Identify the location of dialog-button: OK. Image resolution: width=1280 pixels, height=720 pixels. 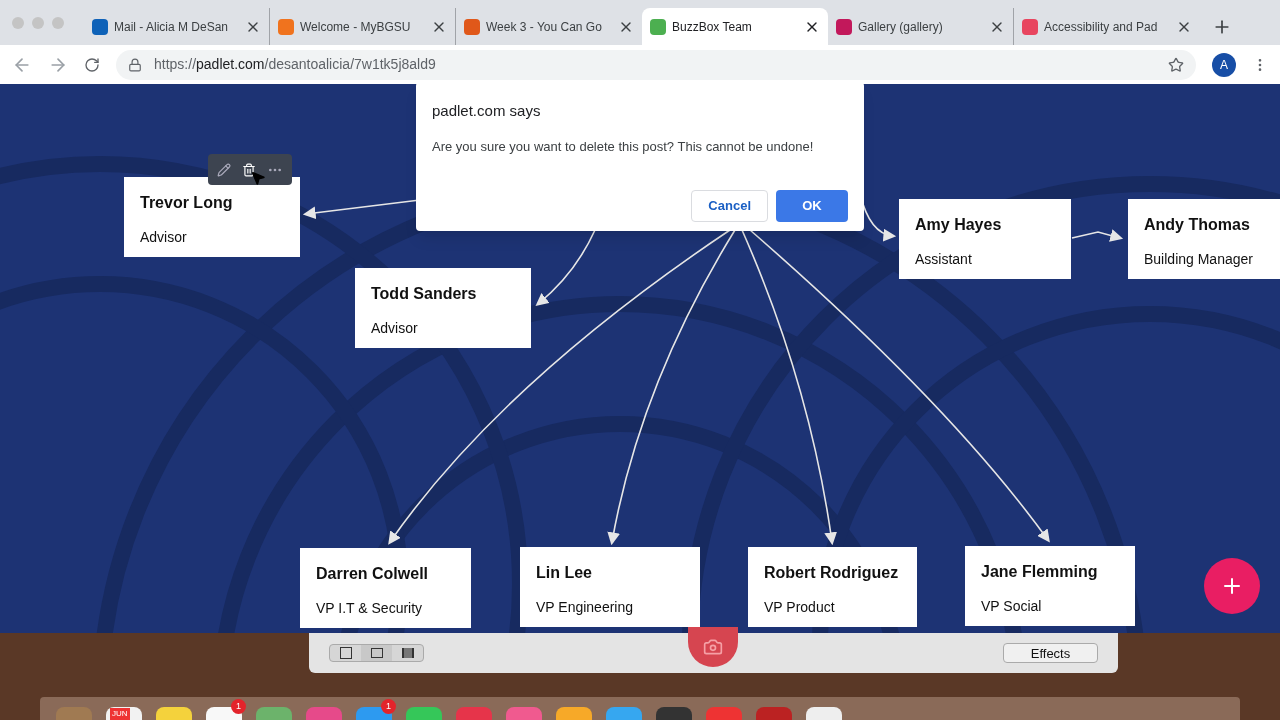
(812, 206).